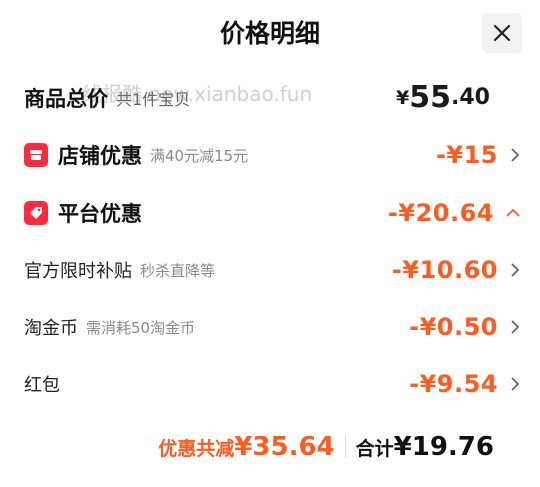 The width and height of the screenshot is (540, 487). Describe the element at coordinates (272, 155) in the screenshot. I see `store-discount-row: 店铺优惠 满40元减15元 -¥15` at that location.